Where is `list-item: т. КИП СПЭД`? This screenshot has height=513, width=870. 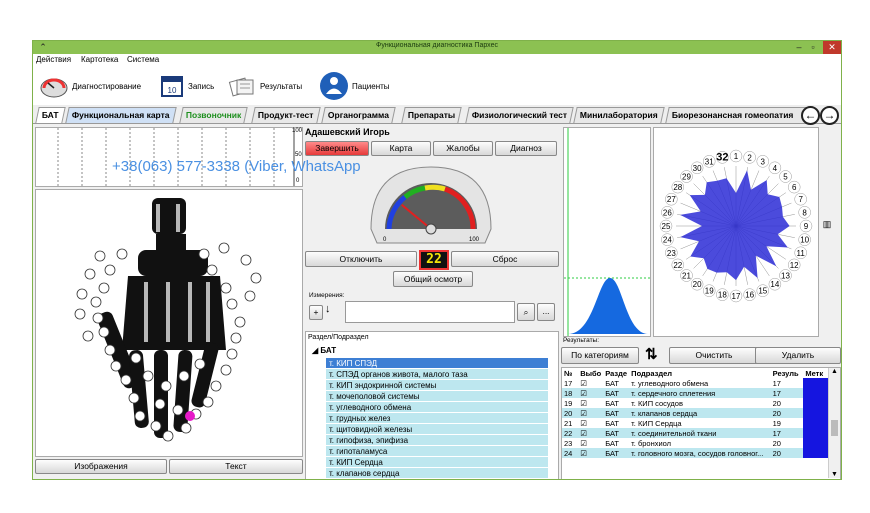 list-item: т. КИП СПЭД is located at coordinates (437, 363).